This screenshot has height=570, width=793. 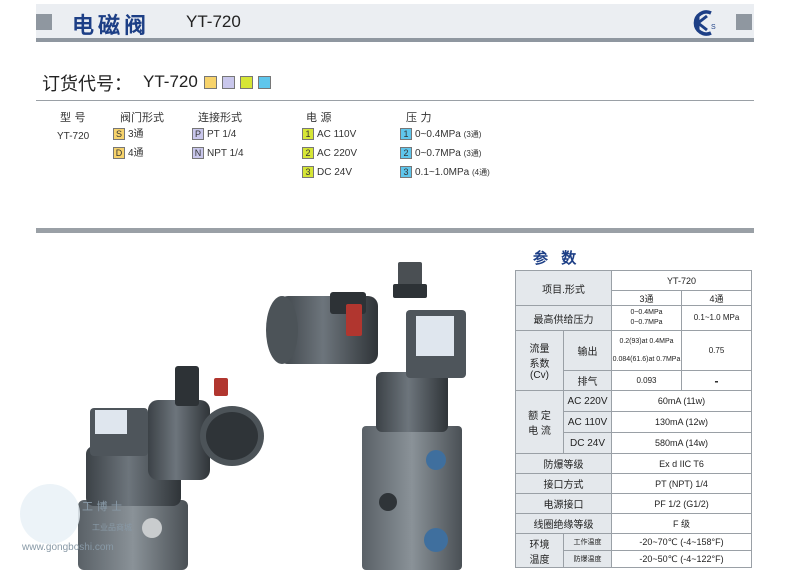 I want to click on pressure-option: 3 0.1~1.0MPa (4通), so click(x=445, y=172).